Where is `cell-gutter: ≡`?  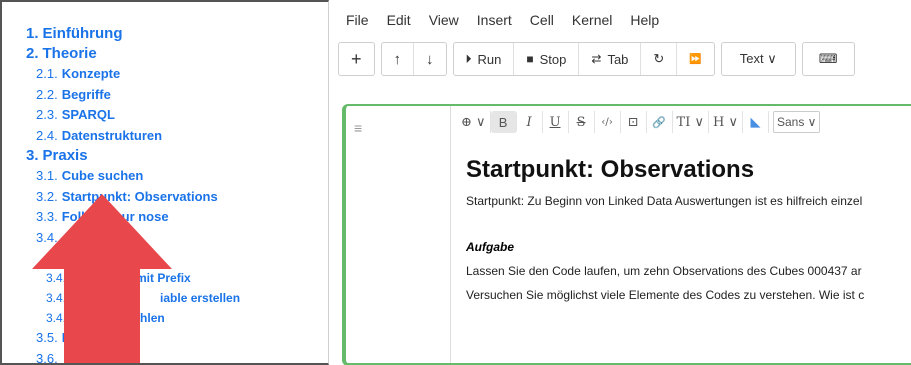 cell-gutter: ≡ is located at coordinates (398, 234).